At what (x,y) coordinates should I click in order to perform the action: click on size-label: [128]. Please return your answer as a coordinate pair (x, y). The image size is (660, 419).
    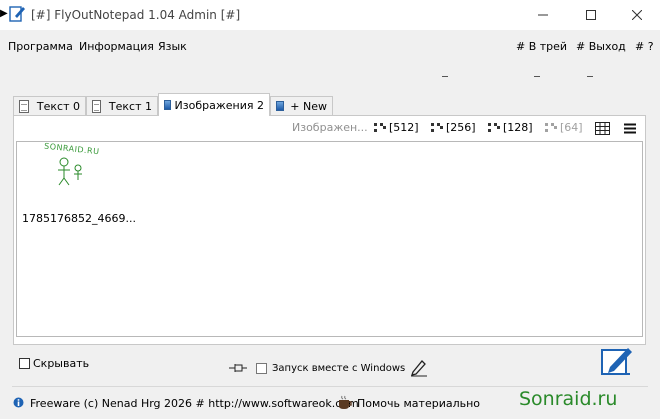
    Looking at the image, I should click on (518, 127).